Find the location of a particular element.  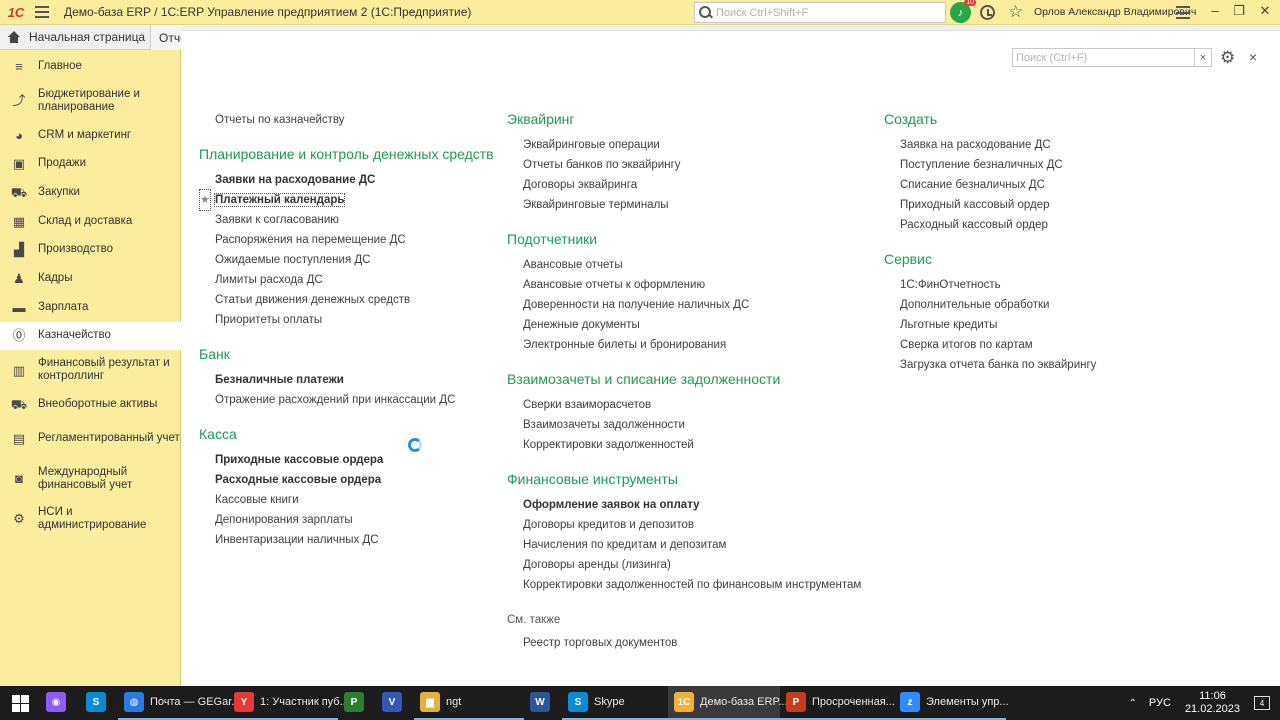

create-link: Расходный кассовый ордер is located at coordinates (1034, 225).